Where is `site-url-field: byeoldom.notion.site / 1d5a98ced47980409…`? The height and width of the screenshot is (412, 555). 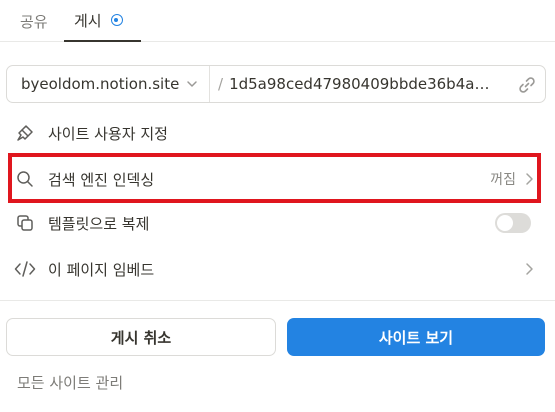 site-url-field: byeoldom.notion.site / 1d5a98ced47980409… is located at coordinates (276, 84).